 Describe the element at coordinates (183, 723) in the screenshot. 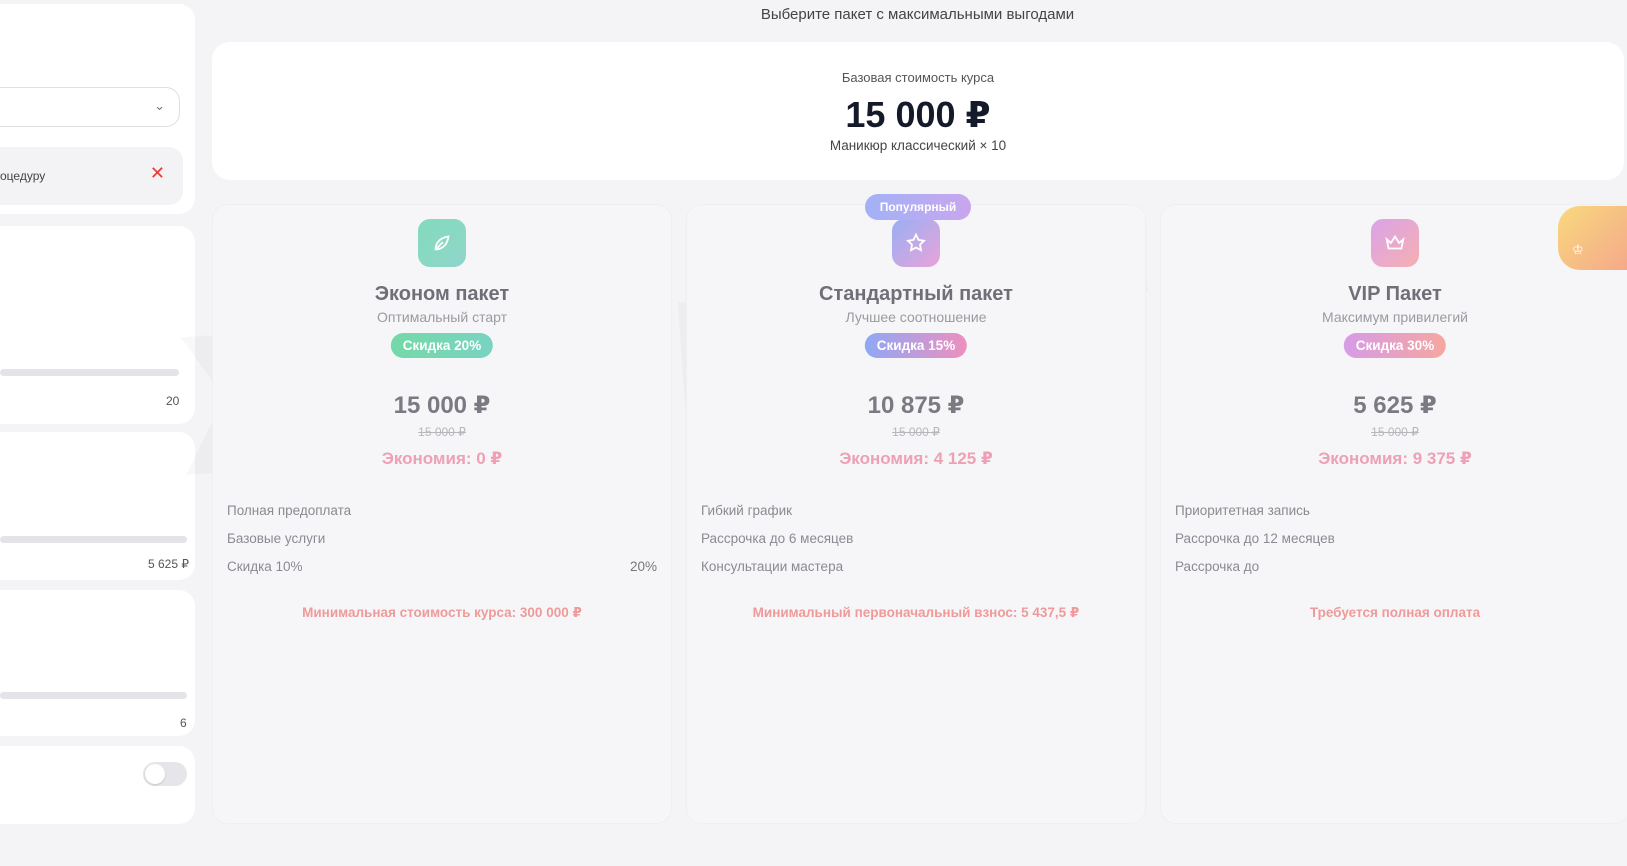

I see `months-slider-value: 6` at that location.